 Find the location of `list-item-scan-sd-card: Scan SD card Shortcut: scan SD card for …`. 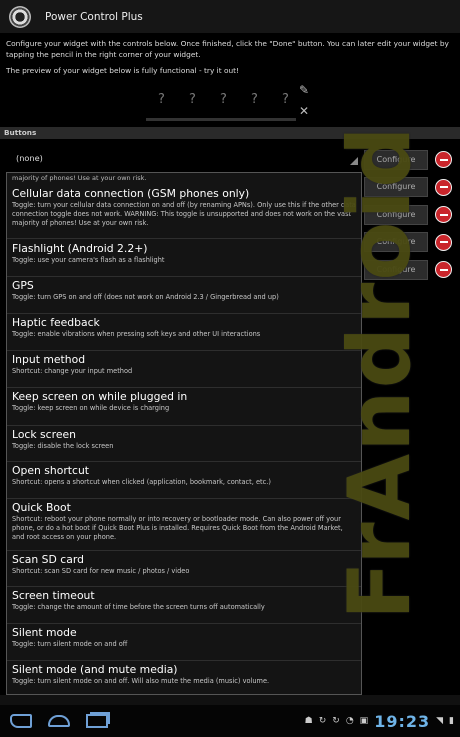

list-item-scan-sd-card: Scan SD card Shortcut: scan SD card for … is located at coordinates (184, 569).